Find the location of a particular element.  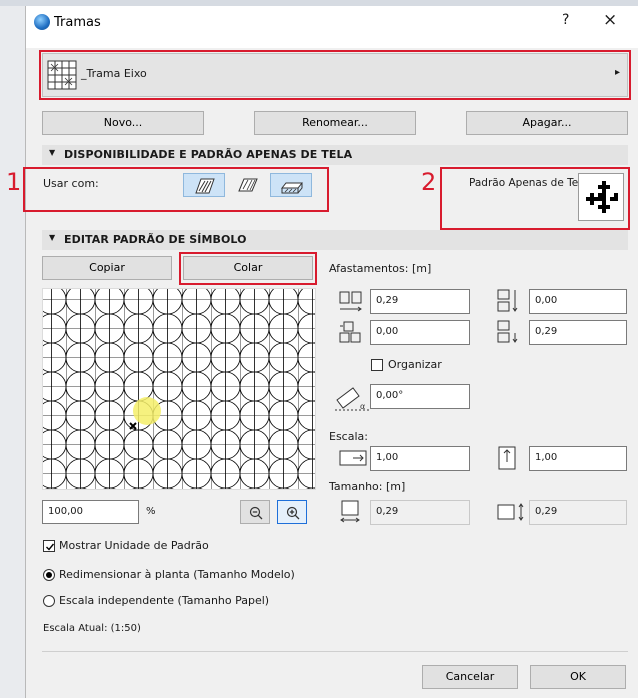

pattern-preview is located at coordinates (179, 389).